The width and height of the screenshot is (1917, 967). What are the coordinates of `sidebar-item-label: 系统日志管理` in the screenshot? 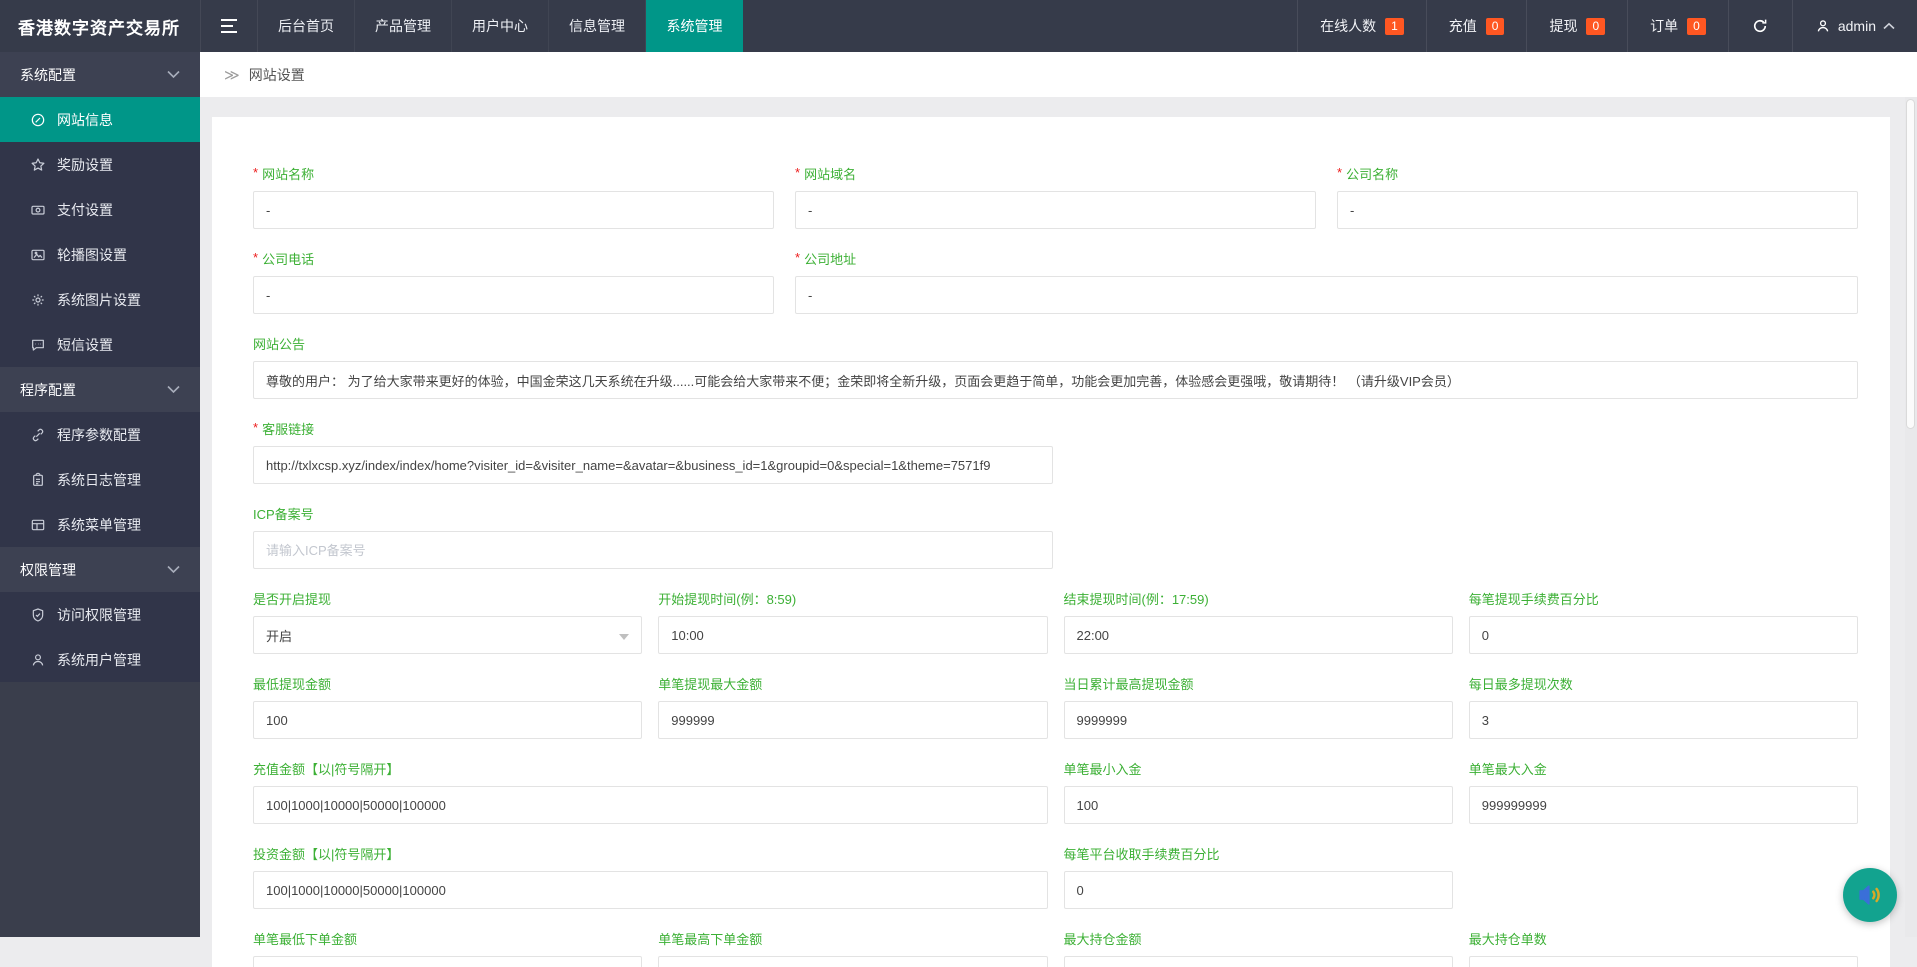 It's located at (99, 479).